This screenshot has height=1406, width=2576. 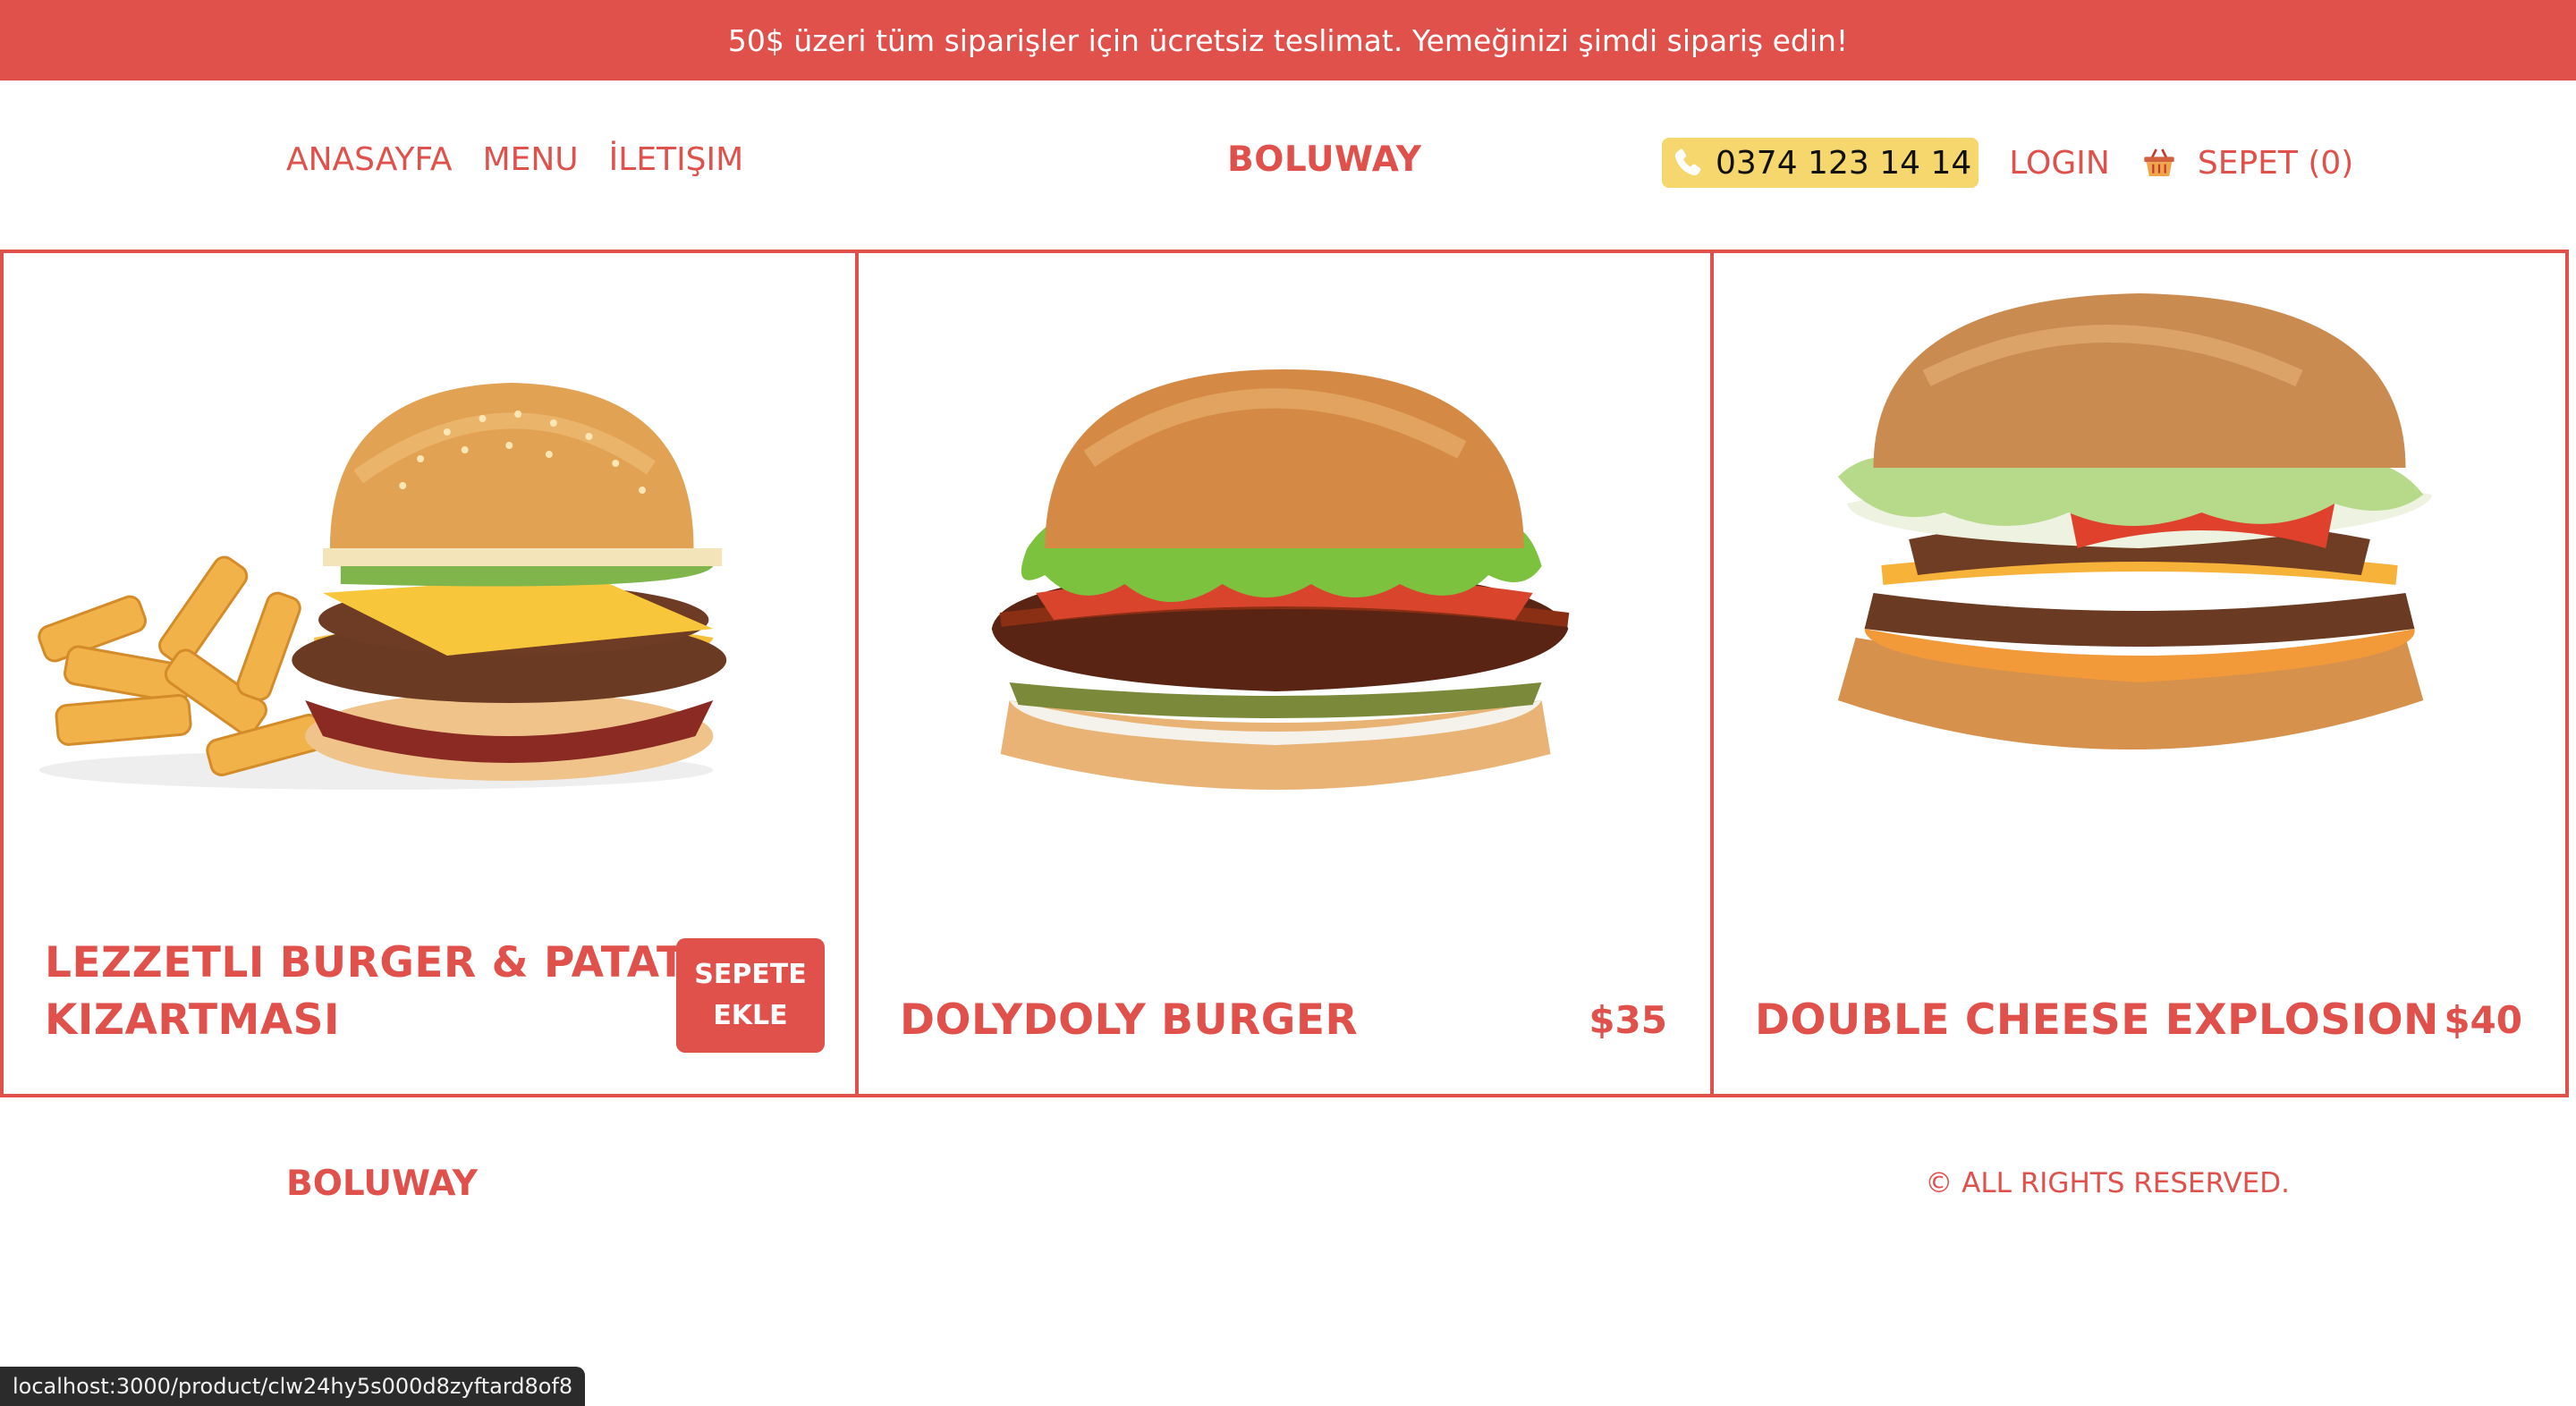 I want to click on product-title-line-2: KIZARTMASI, so click(x=192, y=1020).